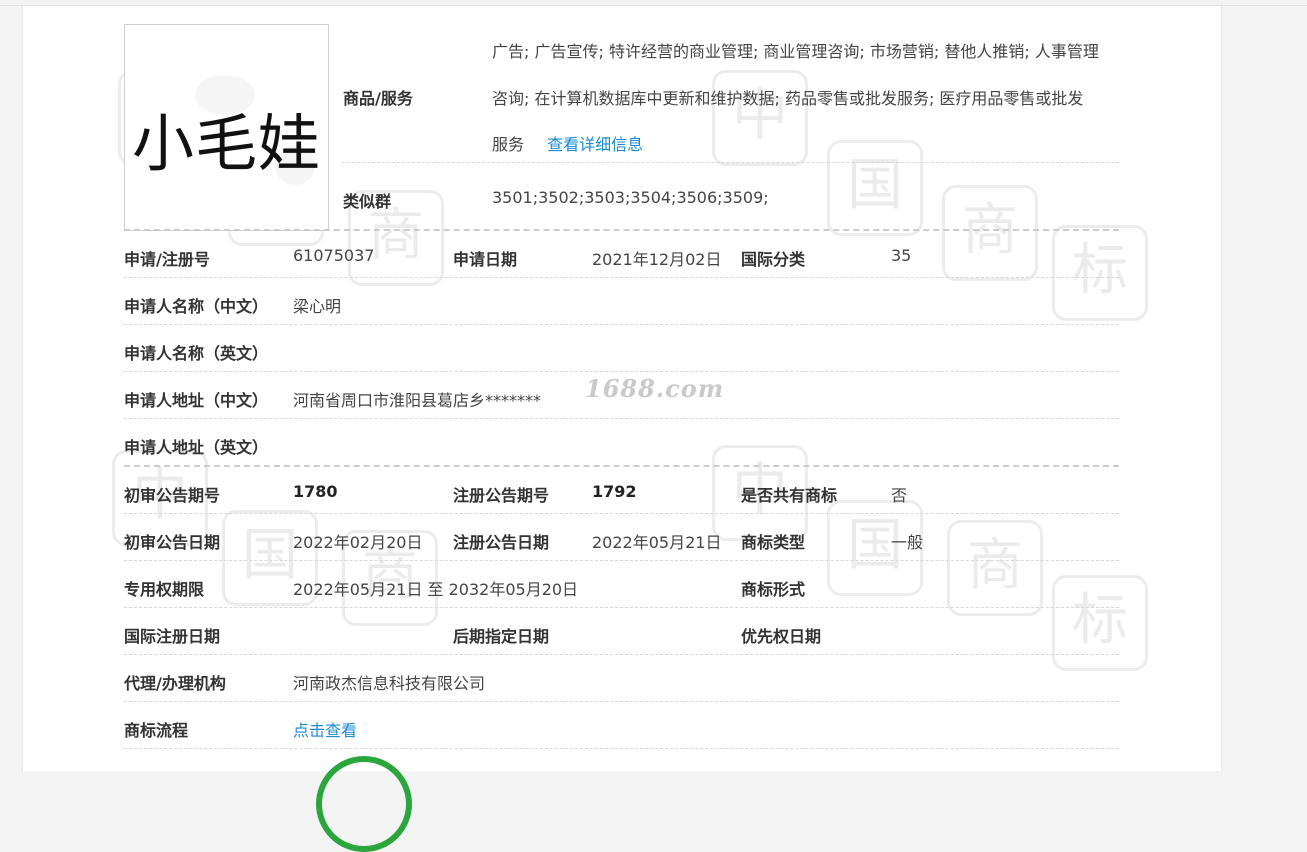 This screenshot has width=1307, height=852. Describe the element at coordinates (781, 636) in the screenshot. I see `priority-date-label: 优先权日期` at that location.